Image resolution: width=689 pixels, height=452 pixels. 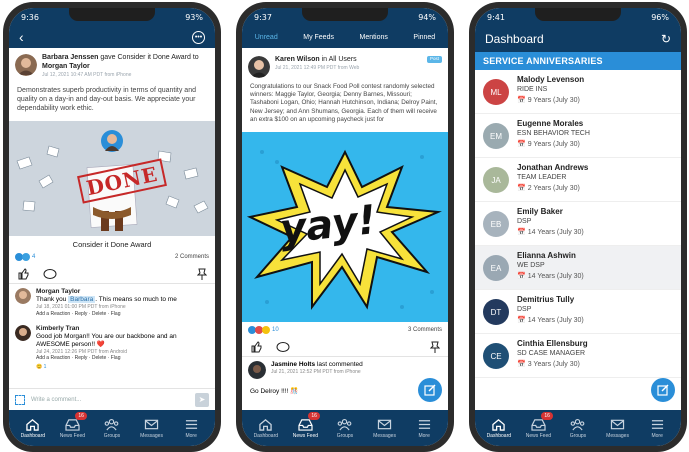 I want to click on more-options-icon: •••, so click(x=198, y=37).